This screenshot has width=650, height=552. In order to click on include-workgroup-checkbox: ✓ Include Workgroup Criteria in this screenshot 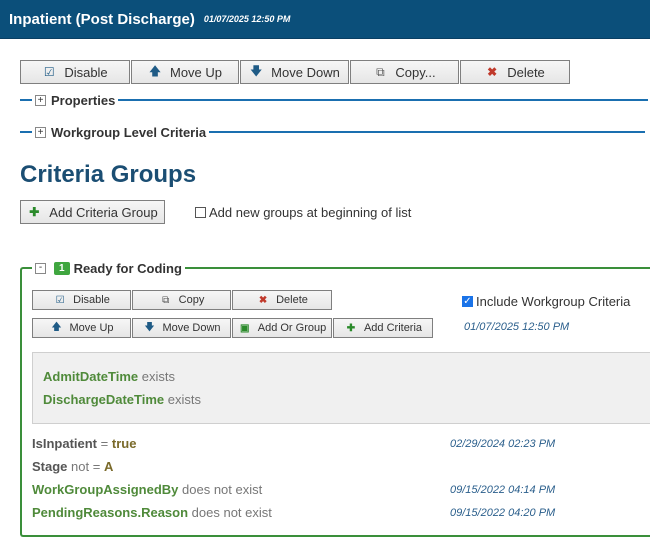, I will do `click(546, 301)`.